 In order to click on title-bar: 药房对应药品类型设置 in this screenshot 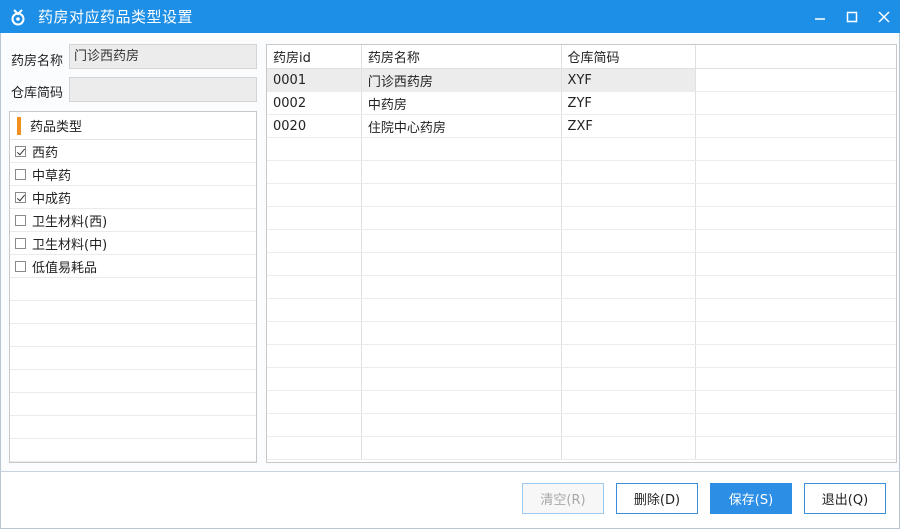, I will do `click(450, 16)`.